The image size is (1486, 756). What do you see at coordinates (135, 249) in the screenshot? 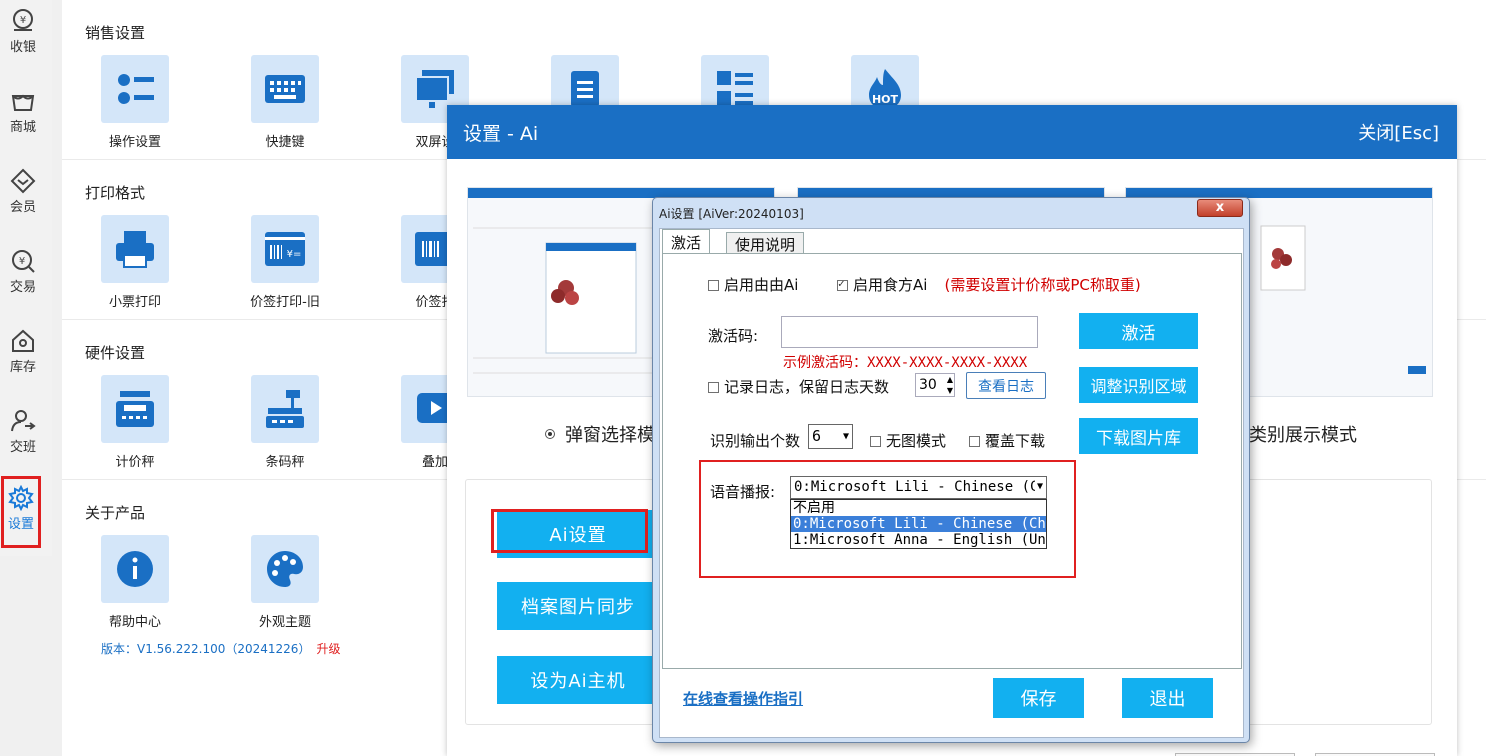
I see `printer-icon` at bounding box center [135, 249].